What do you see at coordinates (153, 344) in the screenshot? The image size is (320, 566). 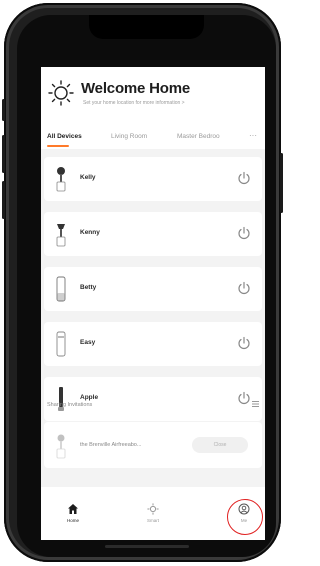 I see `device-card-easy: Easy` at bounding box center [153, 344].